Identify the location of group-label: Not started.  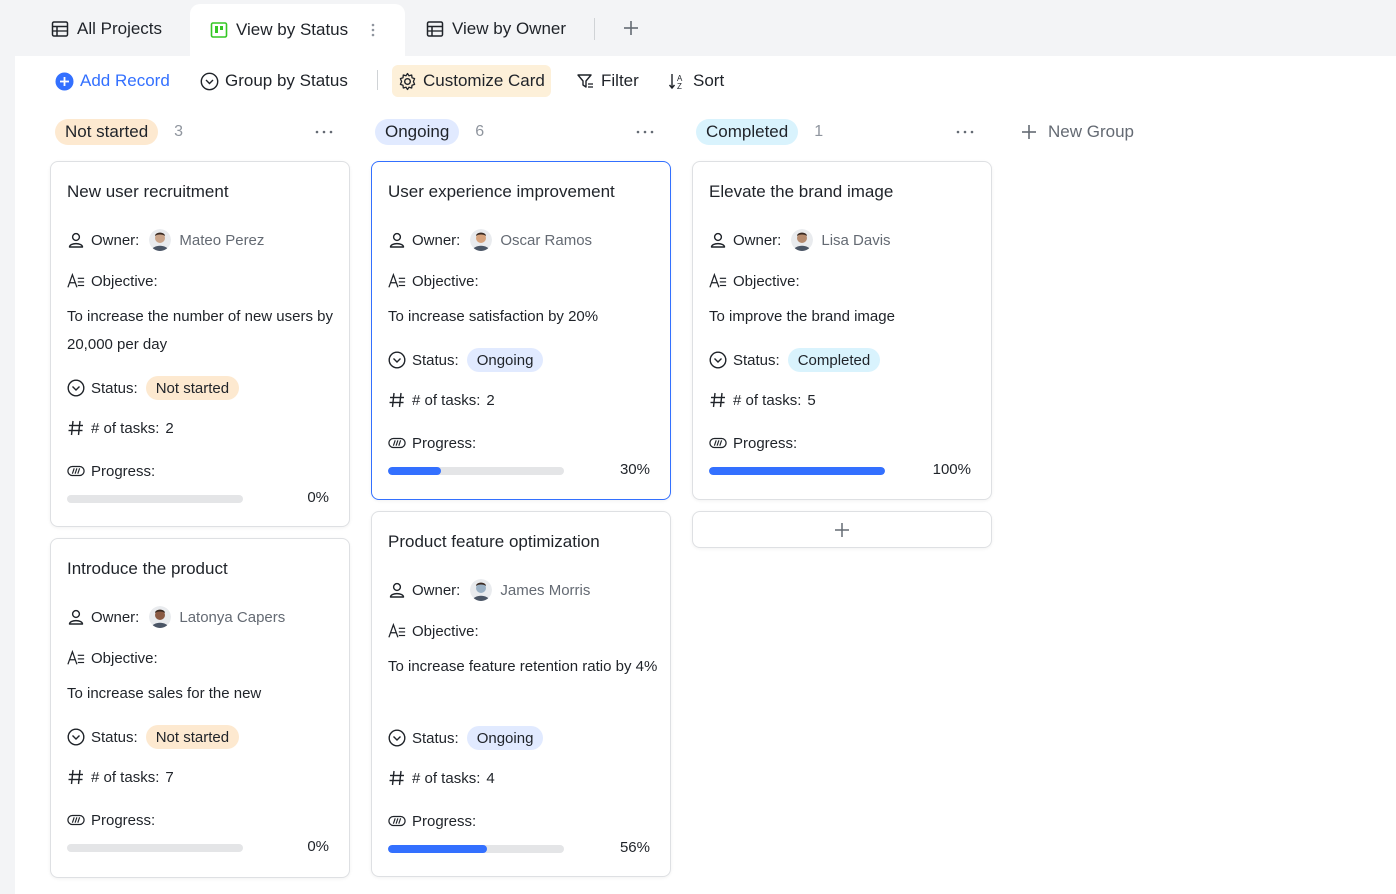
(107, 132).